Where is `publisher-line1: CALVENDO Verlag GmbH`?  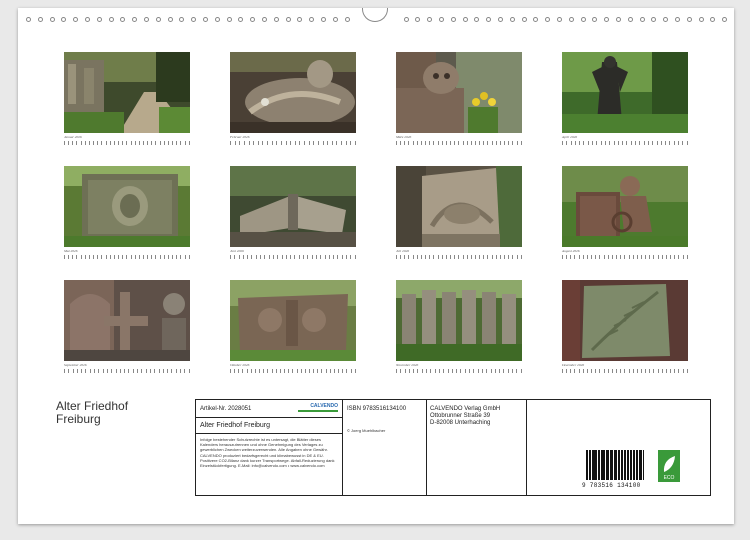
publisher-line1: CALVENDO Verlag GmbH is located at coordinates (465, 409).